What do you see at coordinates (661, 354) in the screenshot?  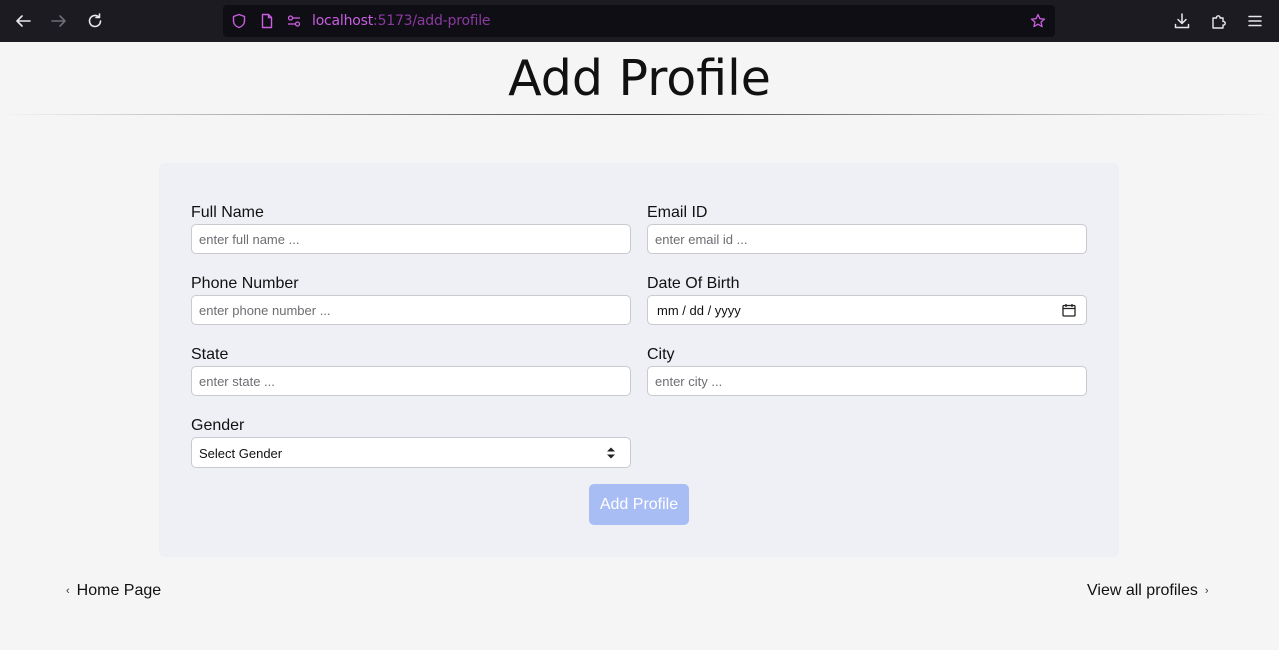 I see `city-label: City` at bounding box center [661, 354].